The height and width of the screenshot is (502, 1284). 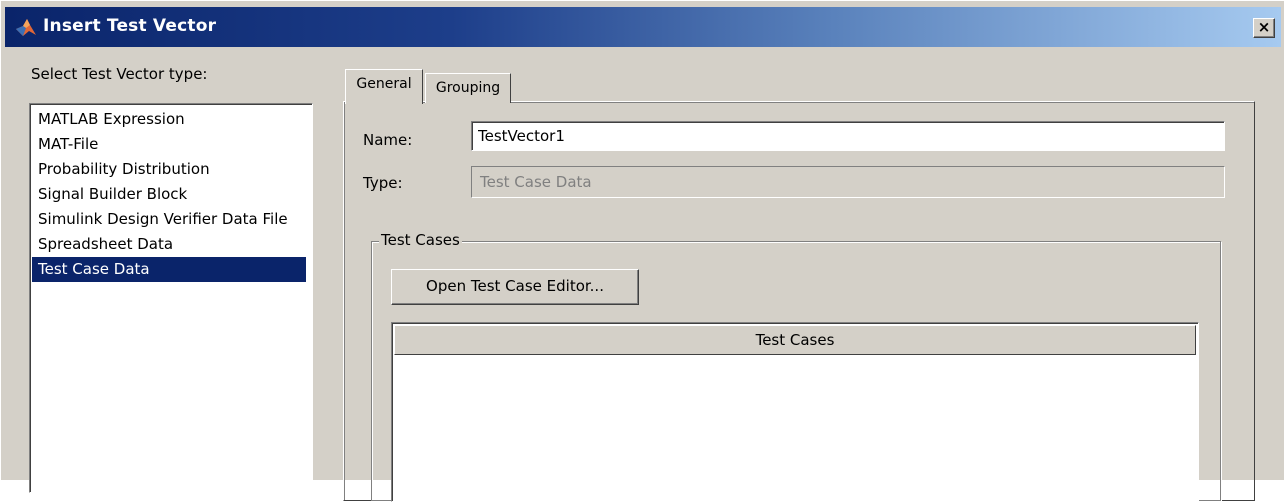 I want to click on close-button: ×, so click(x=1264, y=28).